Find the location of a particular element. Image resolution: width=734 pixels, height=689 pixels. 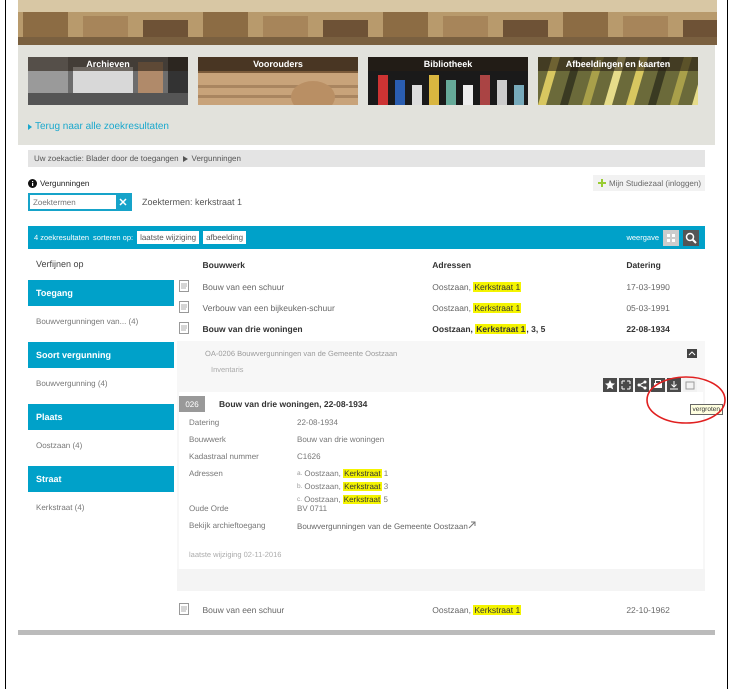

archive-link: Bouwvergunningen van de Gemeente Oostzaan is located at coordinates (382, 526).